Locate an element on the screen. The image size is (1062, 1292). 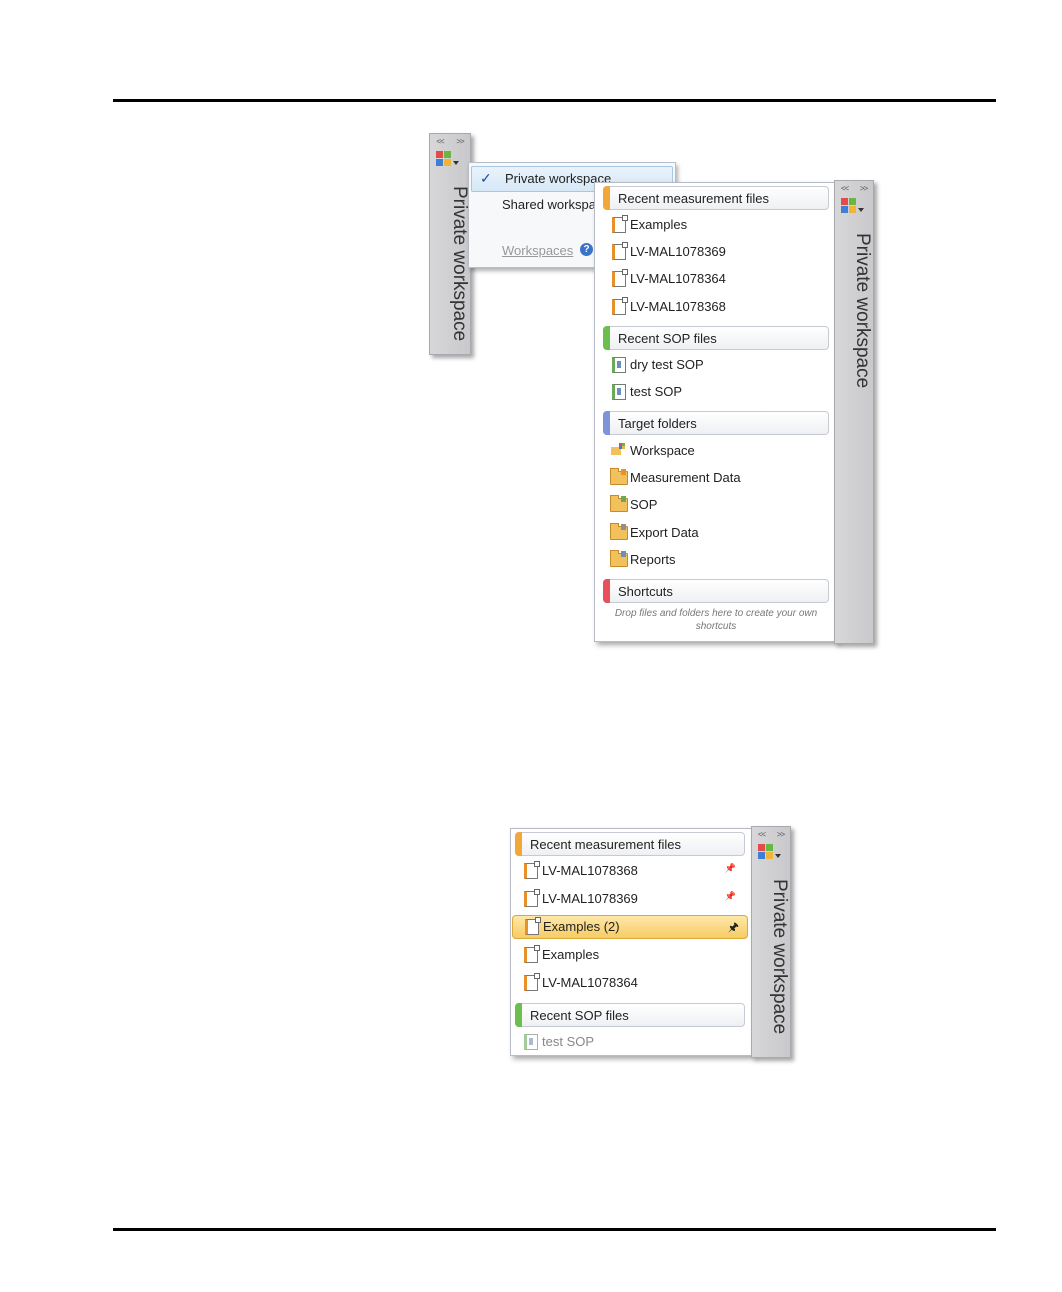
section-target-folders: Target folders is located at coordinates (716, 423).